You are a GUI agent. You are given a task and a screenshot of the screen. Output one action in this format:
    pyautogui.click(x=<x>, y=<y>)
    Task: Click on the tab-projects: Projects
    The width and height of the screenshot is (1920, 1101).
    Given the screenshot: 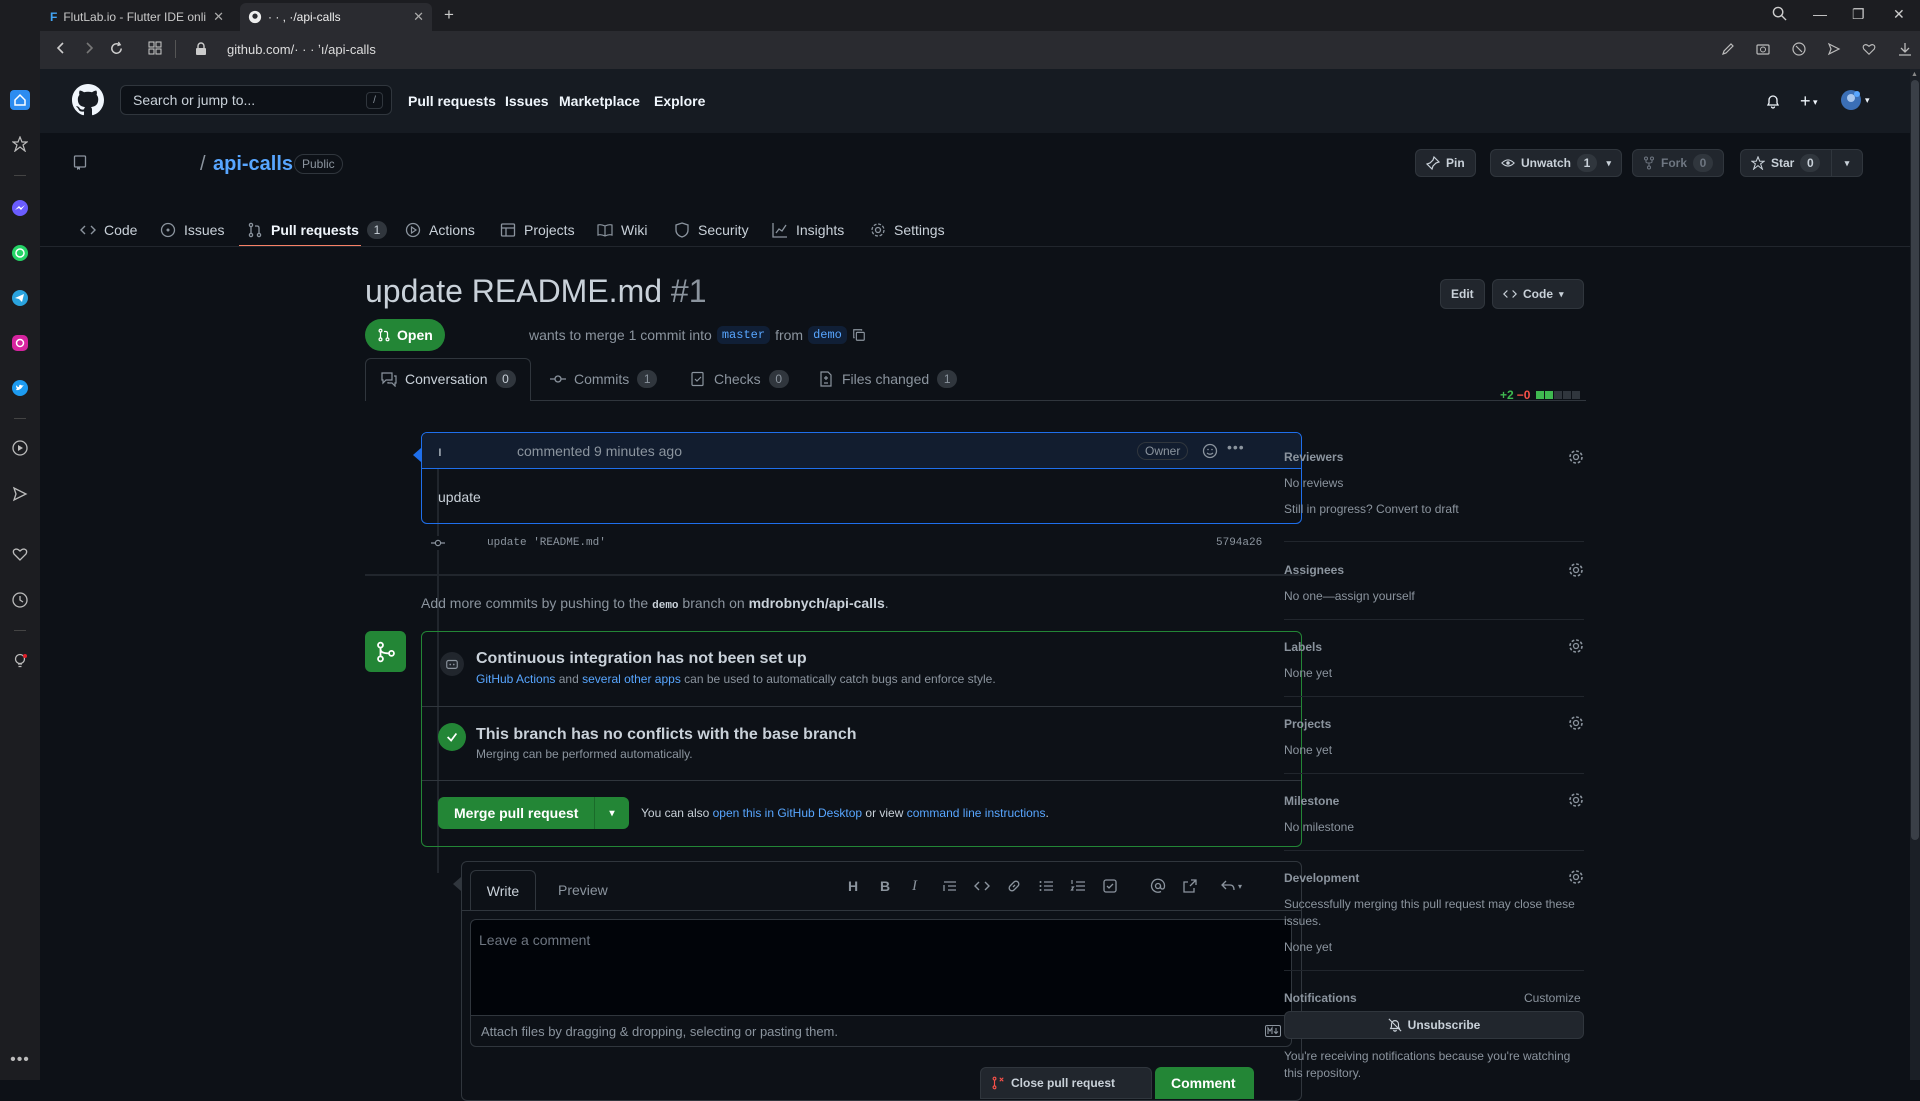 What is the action you would take?
    pyautogui.click(x=537, y=230)
    